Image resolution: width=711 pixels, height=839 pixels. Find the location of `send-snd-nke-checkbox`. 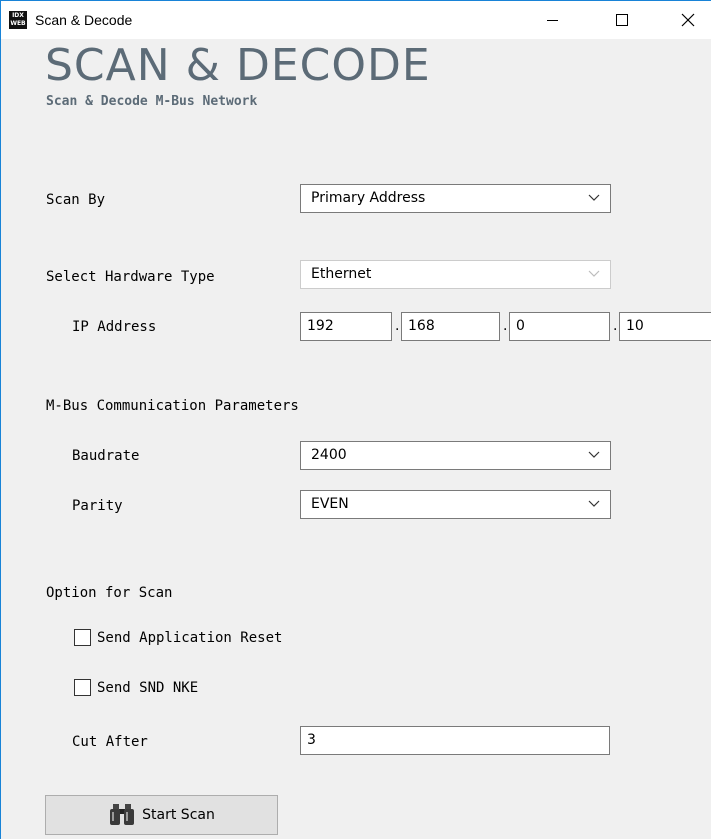

send-snd-nke-checkbox is located at coordinates (82, 687).